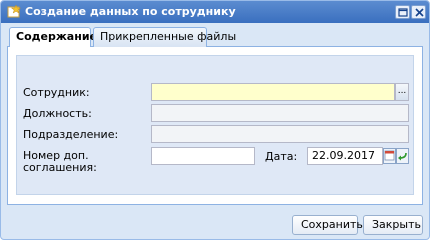 The width and height of the screenshot is (430, 240). Describe the element at coordinates (53, 37) in the screenshot. I see `tab-content: Содержание` at that location.